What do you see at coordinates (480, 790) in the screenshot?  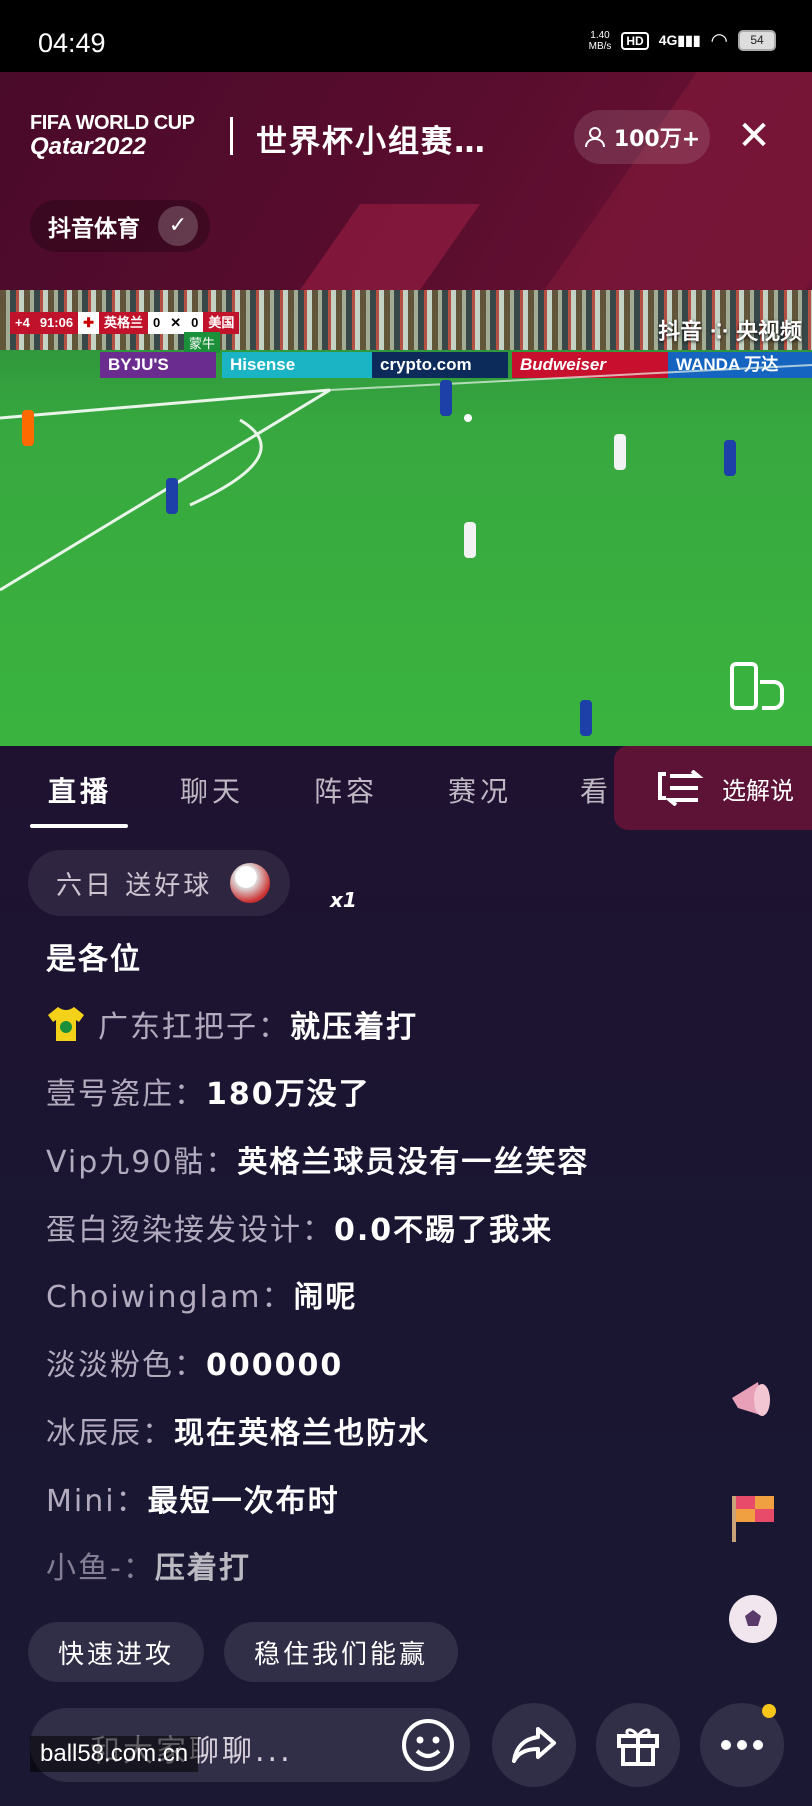 I see `tab-match-status: 赛况` at bounding box center [480, 790].